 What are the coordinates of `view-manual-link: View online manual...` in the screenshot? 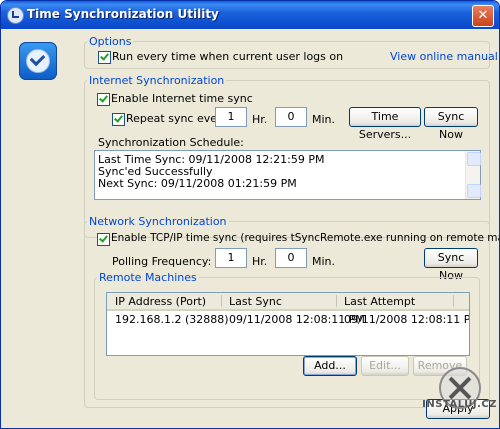 It's located at (444, 56).